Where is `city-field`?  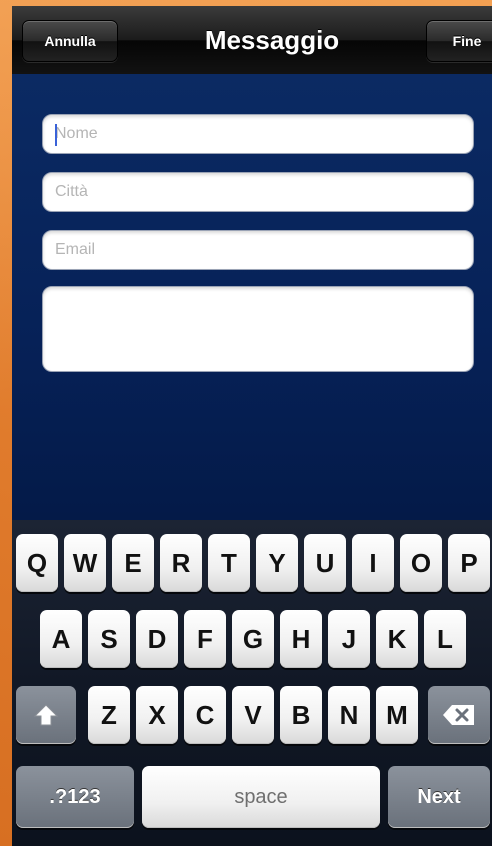
city-field is located at coordinates (258, 192).